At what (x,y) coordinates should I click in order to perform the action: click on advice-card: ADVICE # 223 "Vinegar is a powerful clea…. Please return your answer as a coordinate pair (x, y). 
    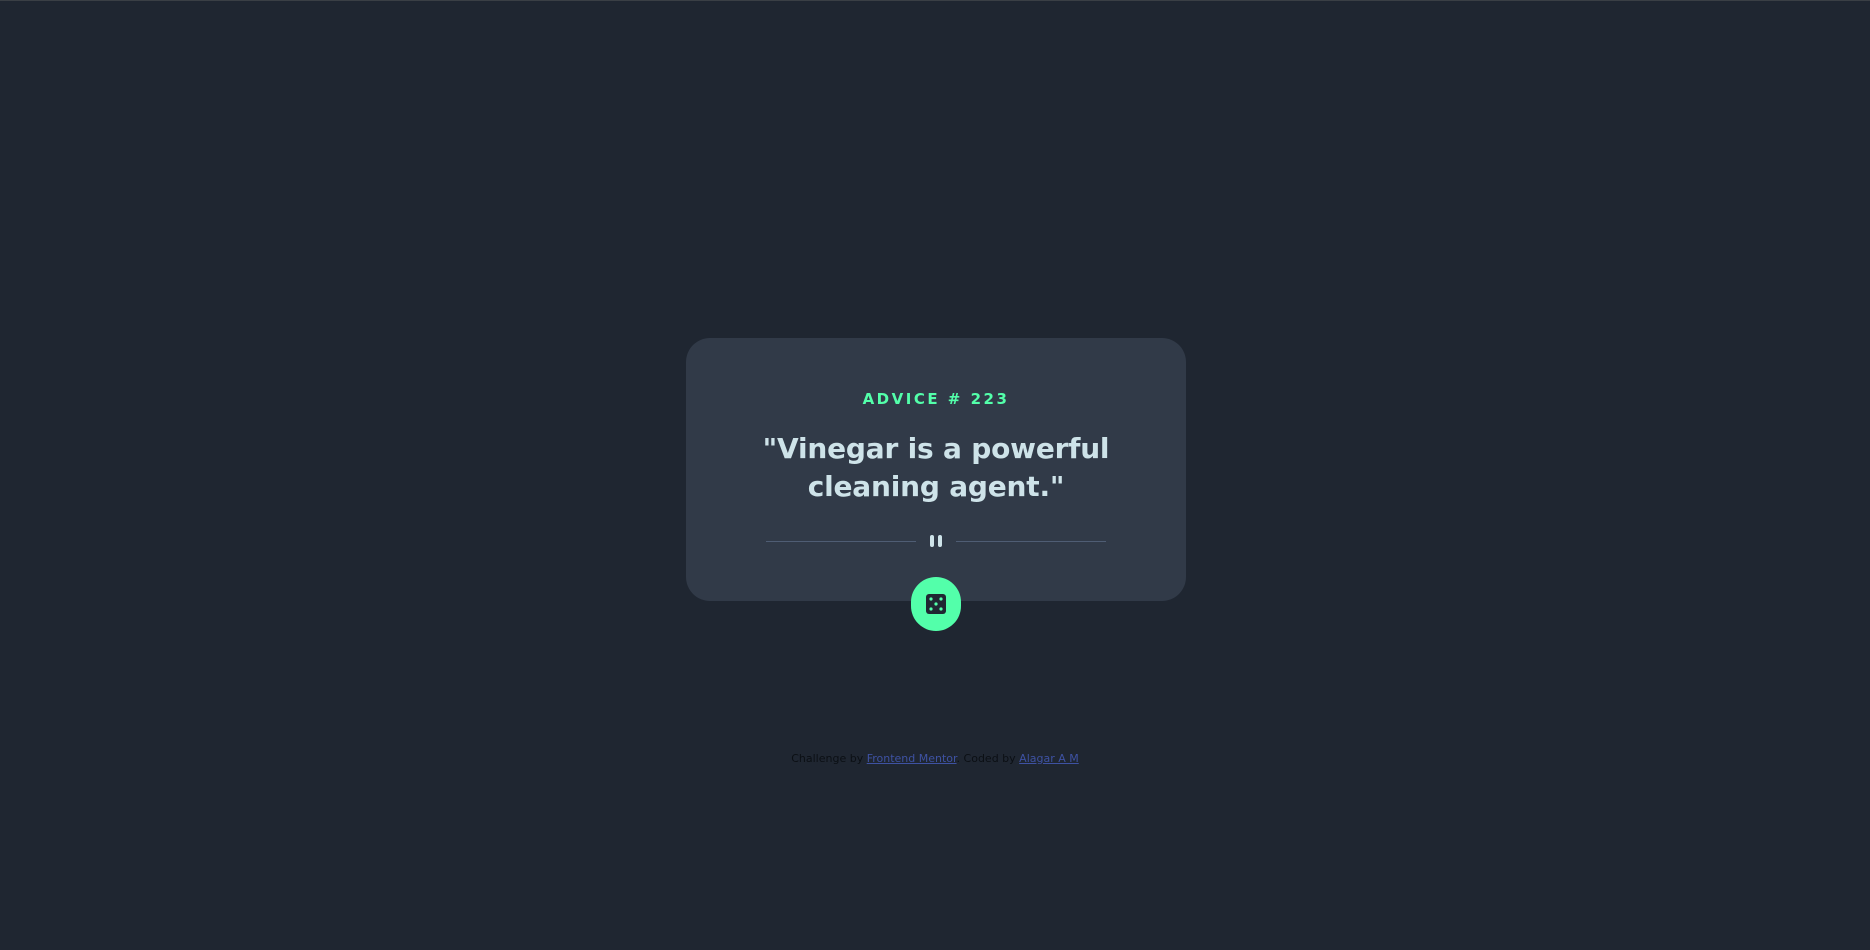
    Looking at the image, I should click on (936, 469).